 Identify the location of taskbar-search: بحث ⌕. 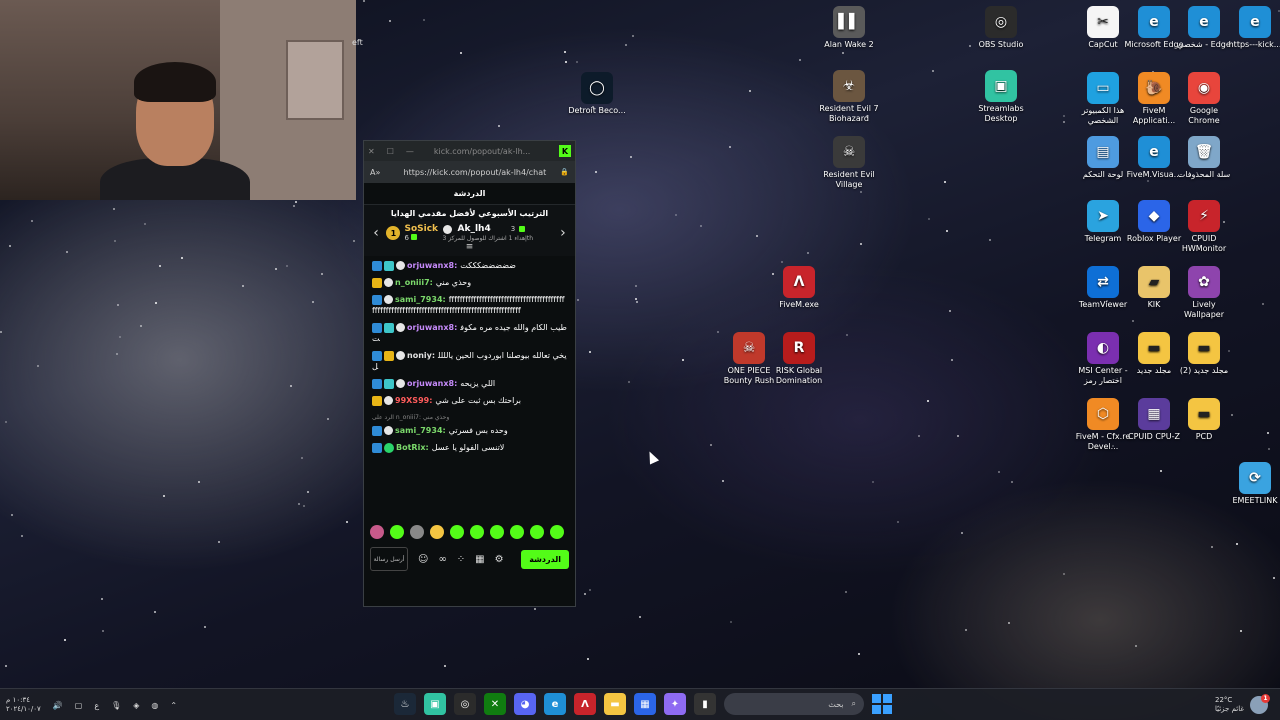
(794, 704).